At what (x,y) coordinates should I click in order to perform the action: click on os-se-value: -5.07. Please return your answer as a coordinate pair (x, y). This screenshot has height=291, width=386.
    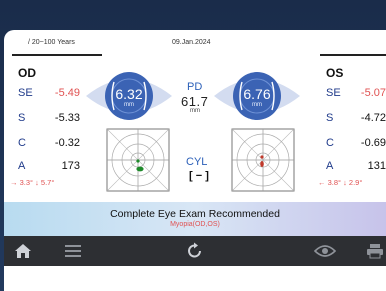
    Looking at the image, I should click on (373, 93).